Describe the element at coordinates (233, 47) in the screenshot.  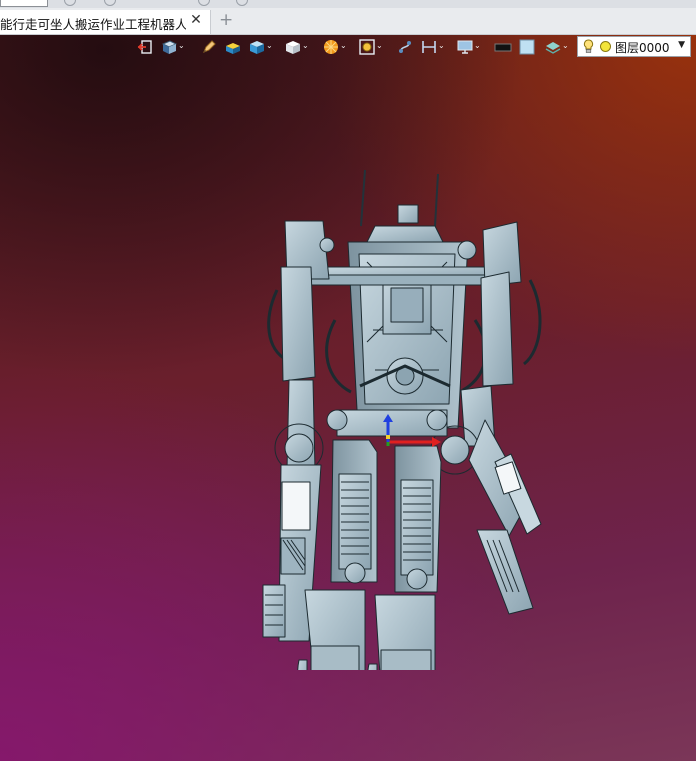
I see `render-mode-icon` at that location.